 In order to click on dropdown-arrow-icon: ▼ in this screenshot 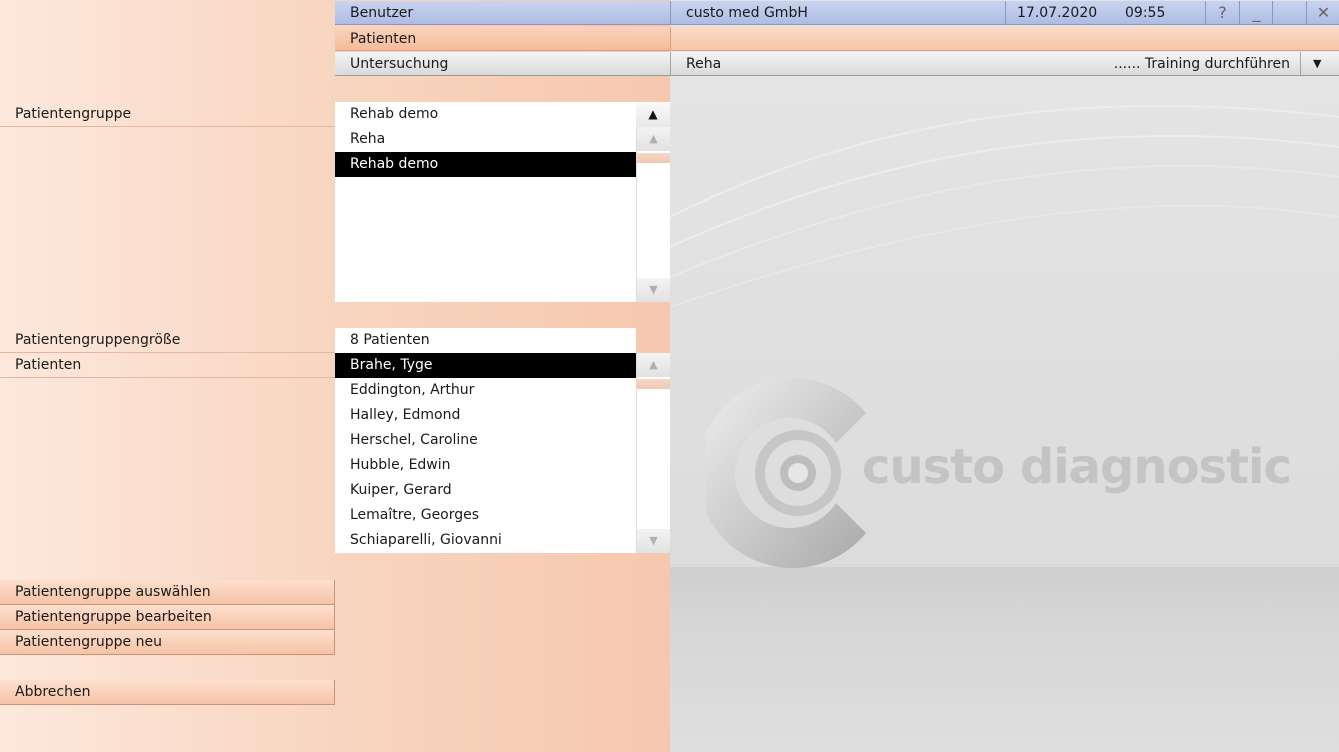, I will do `click(1317, 63)`.